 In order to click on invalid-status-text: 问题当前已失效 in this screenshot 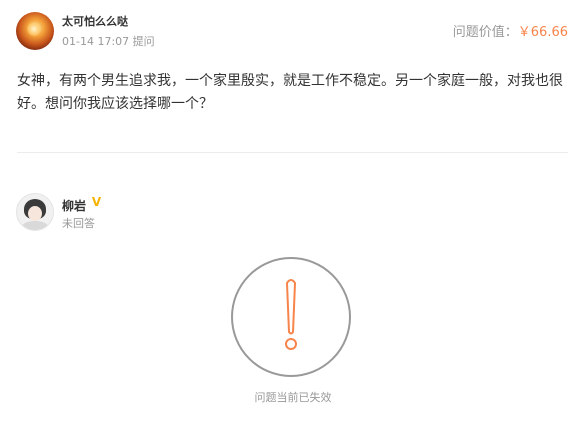, I will do `click(293, 397)`.